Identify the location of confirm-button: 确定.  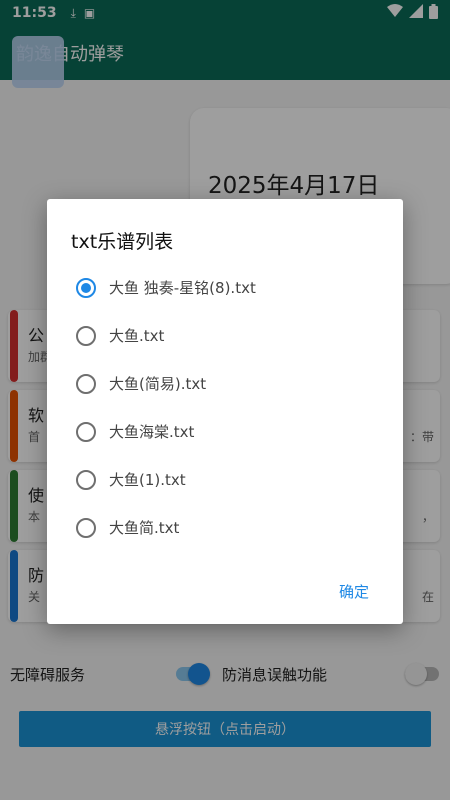
(354, 591).